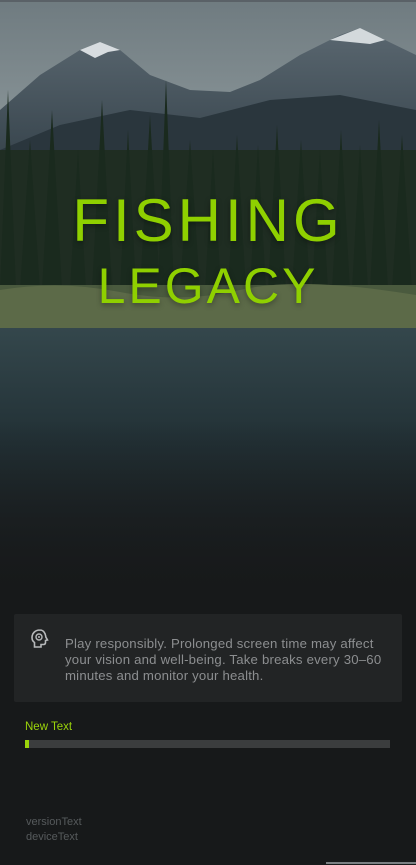  I want to click on loading-progress-fill, so click(27, 744).